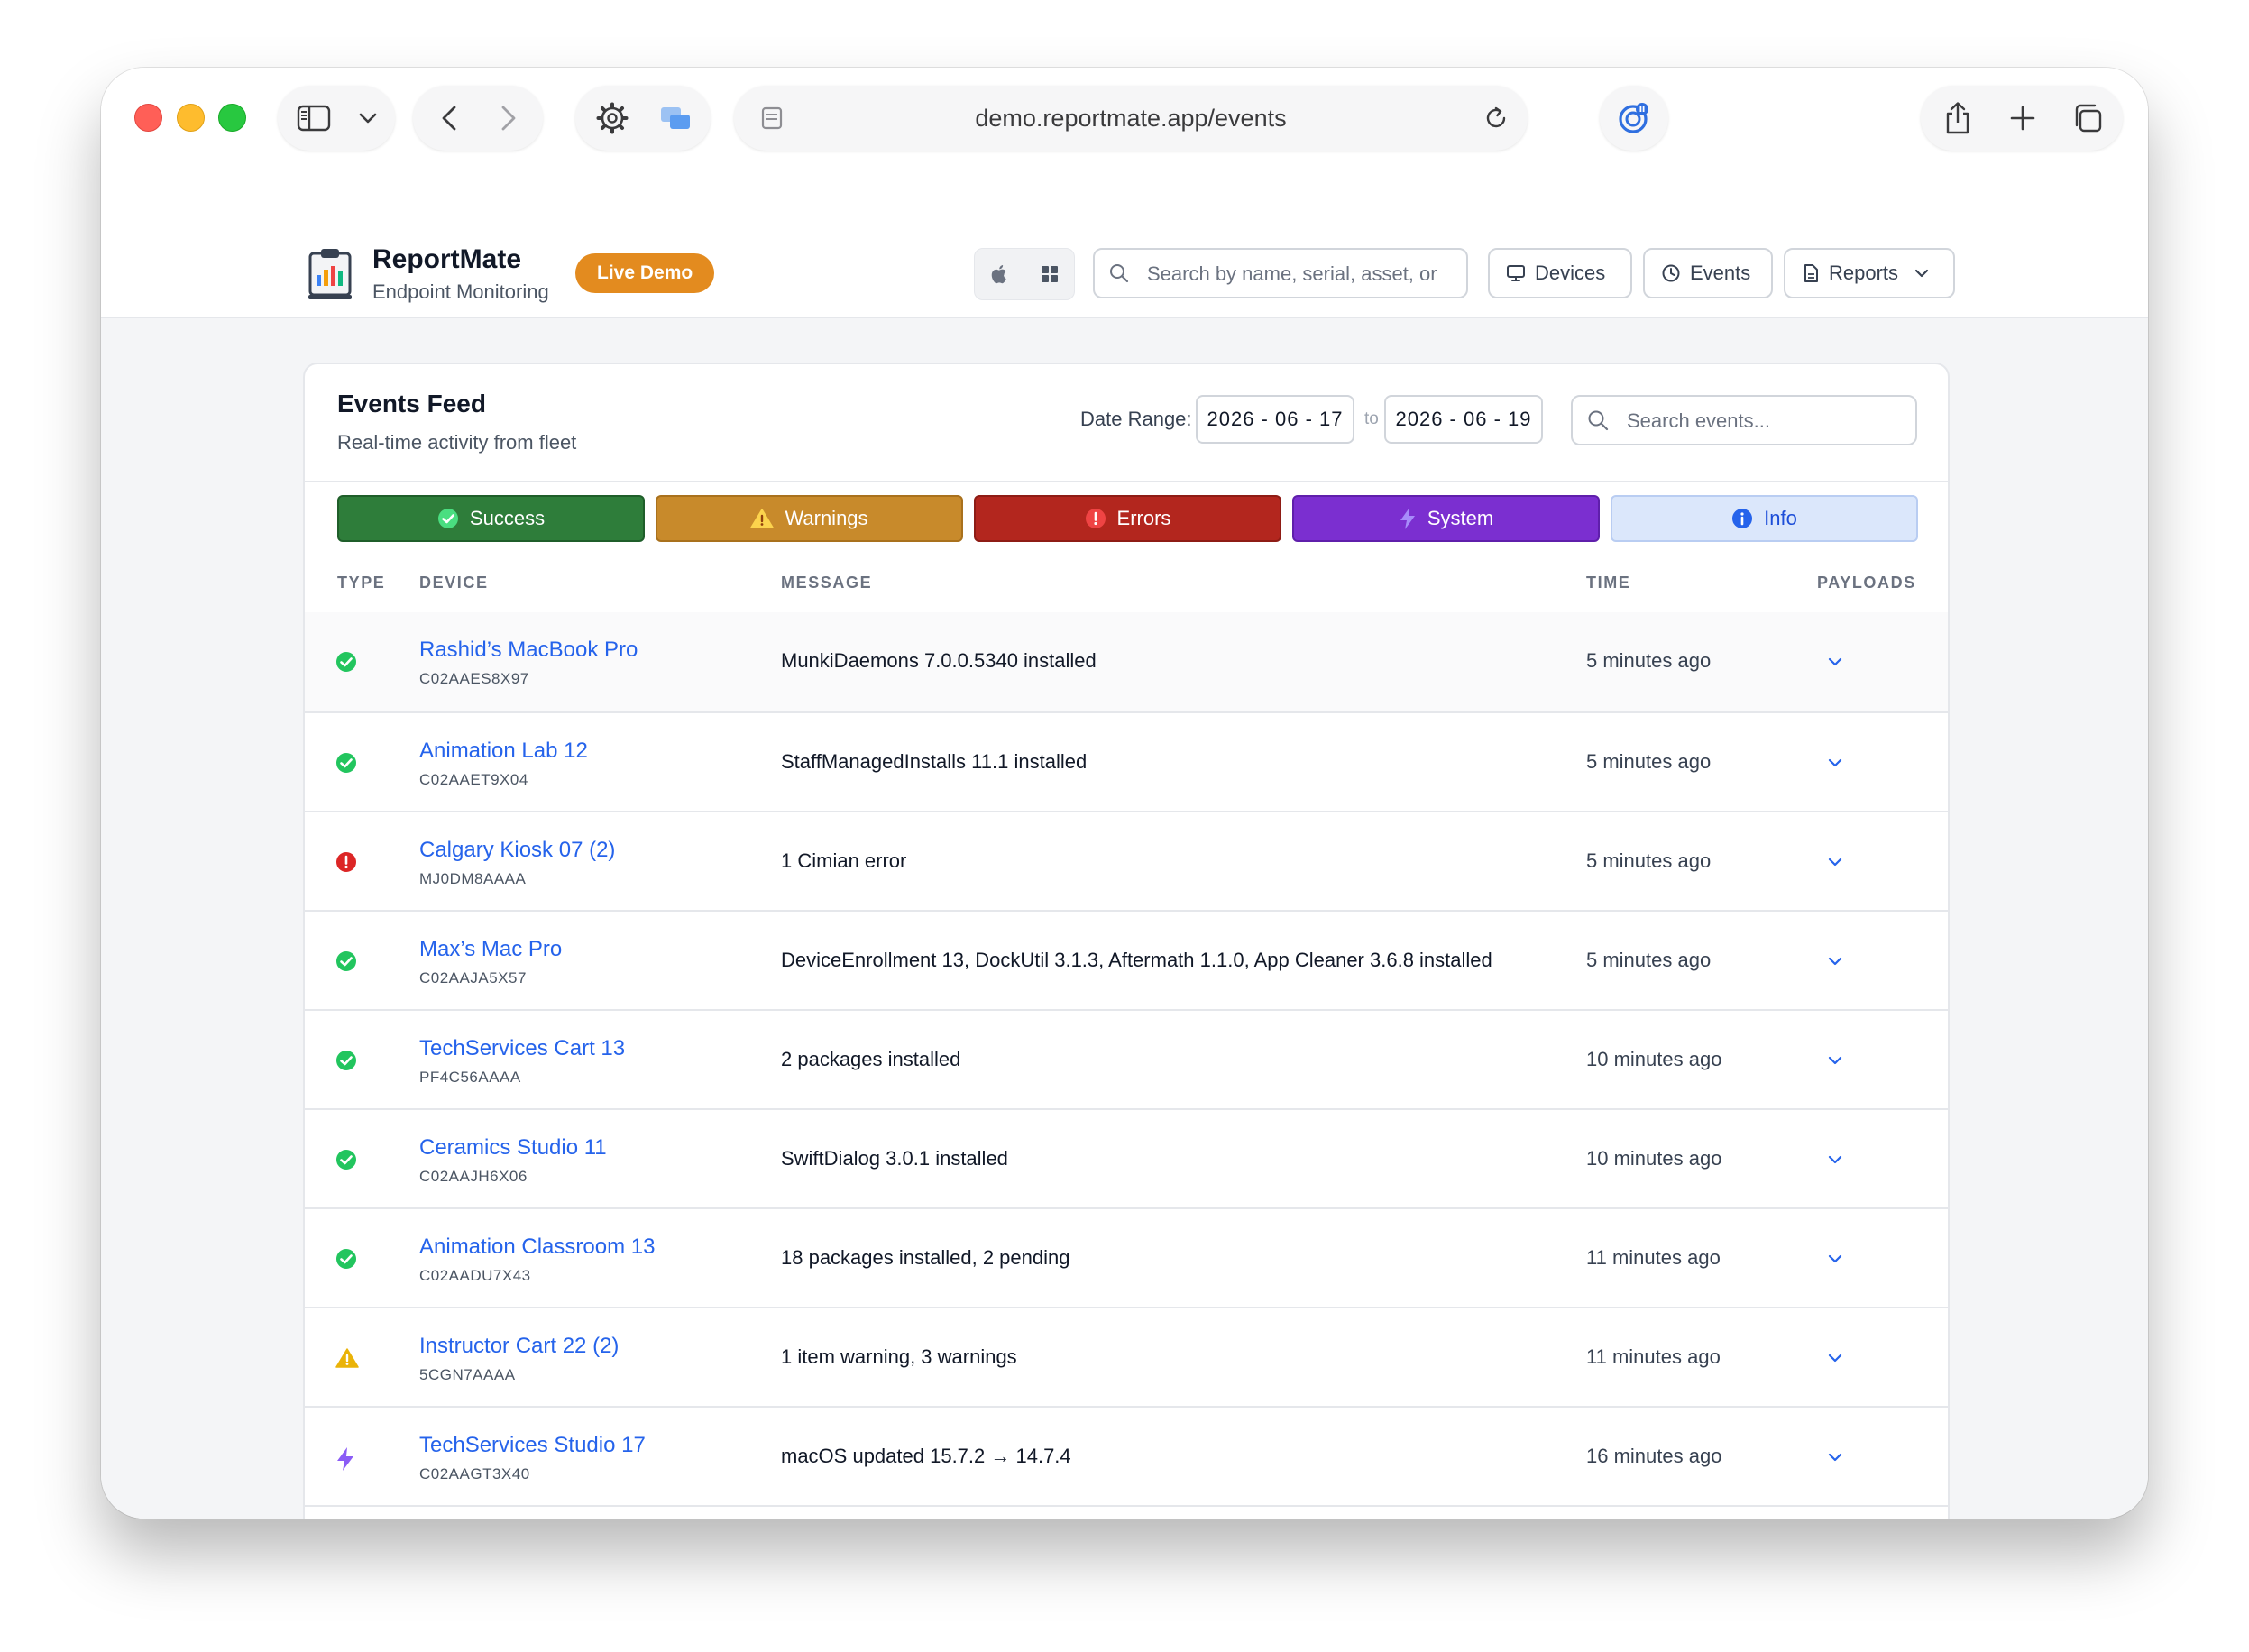 The width and height of the screenshot is (2249, 1652). I want to click on filter-errors-button: Errors, so click(1127, 518).